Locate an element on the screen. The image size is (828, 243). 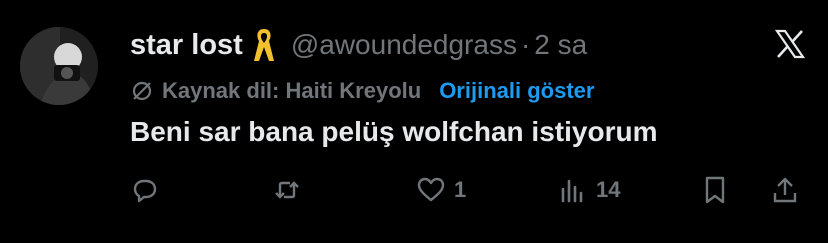
tweet-header: star lost @awoundedgrass · 2 sa is located at coordinates (358, 45).